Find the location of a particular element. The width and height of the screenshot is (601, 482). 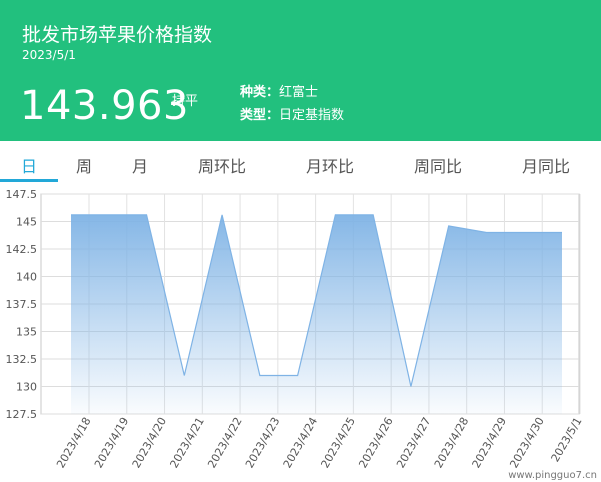

y-tick-label: 132.5 is located at coordinates (22, 359).